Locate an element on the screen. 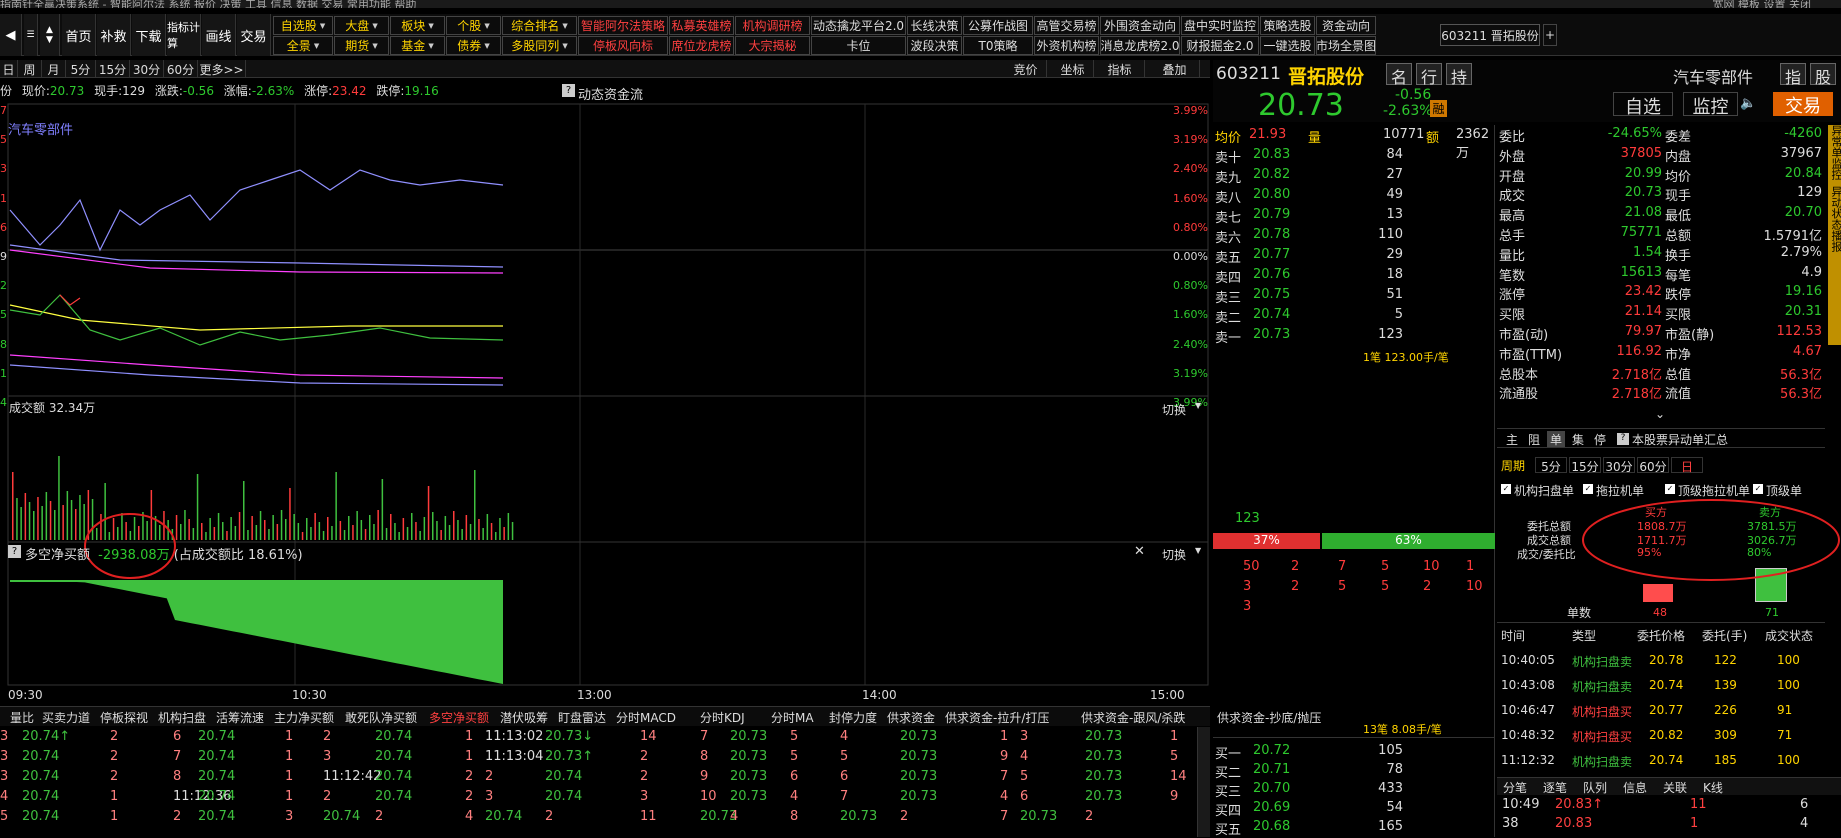  period-2: 月 is located at coordinates (54, 69).